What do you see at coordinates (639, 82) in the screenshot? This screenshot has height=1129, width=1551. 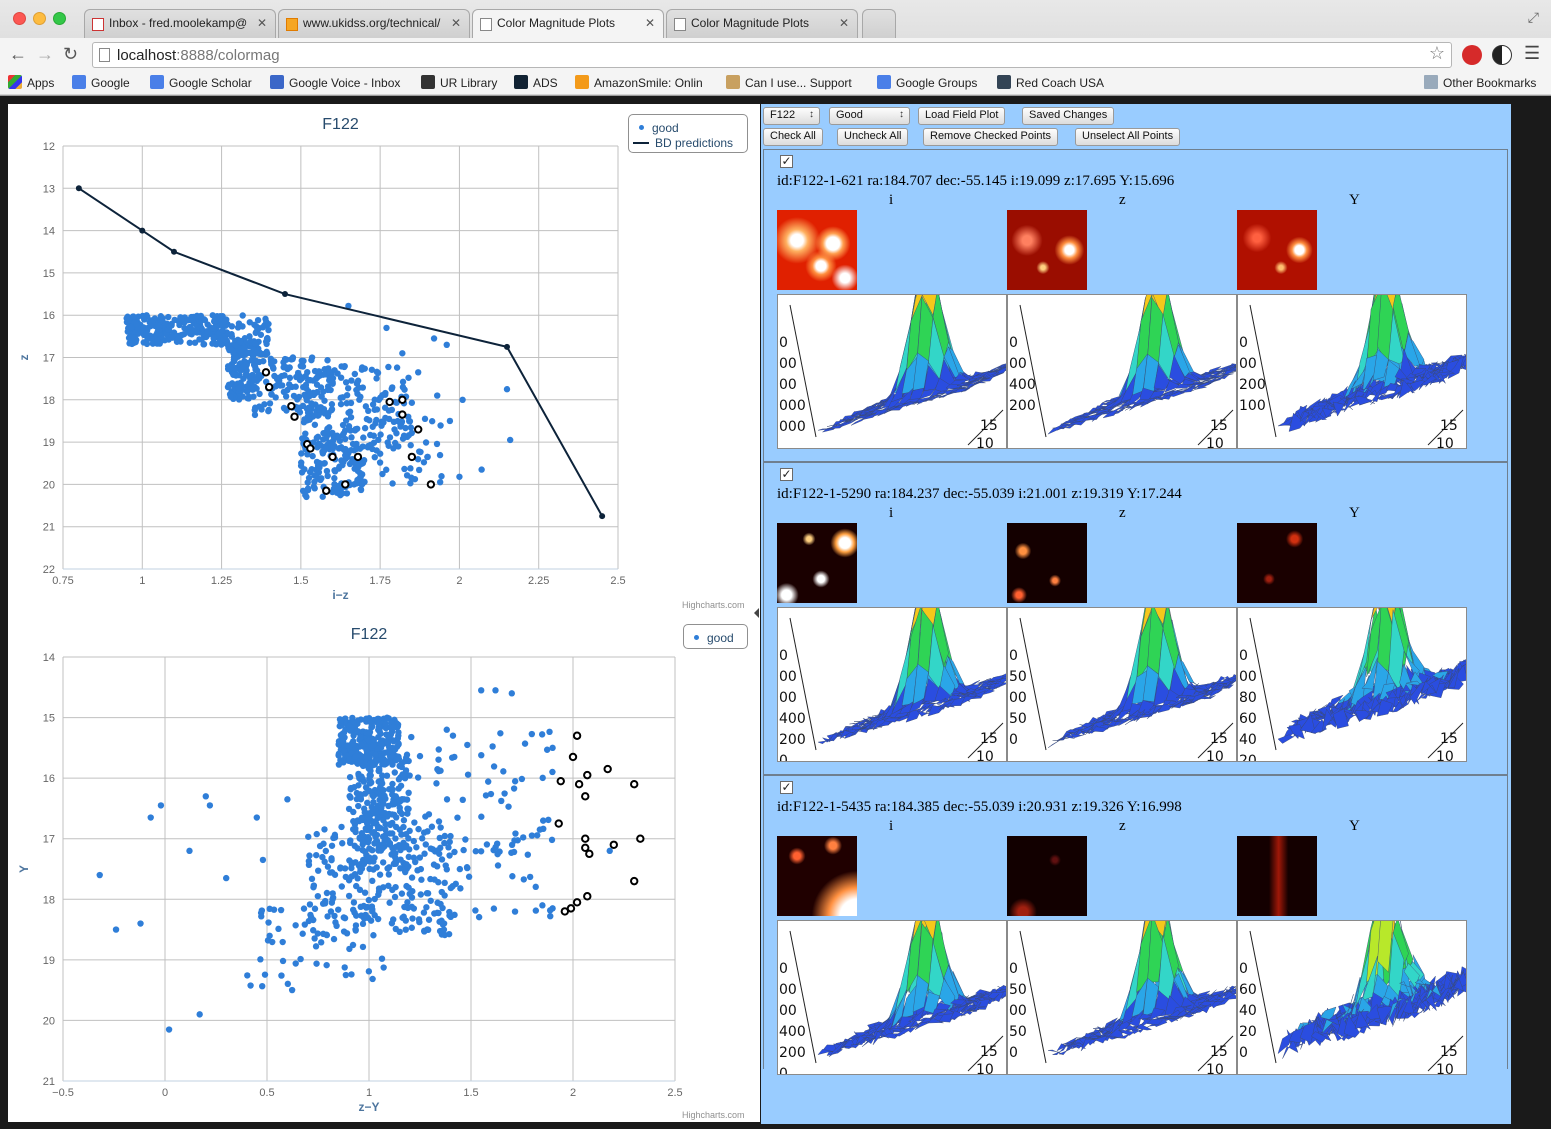 I see `bookmark-amazonsmile: AmazonSmile: Onlin` at bounding box center [639, 82].